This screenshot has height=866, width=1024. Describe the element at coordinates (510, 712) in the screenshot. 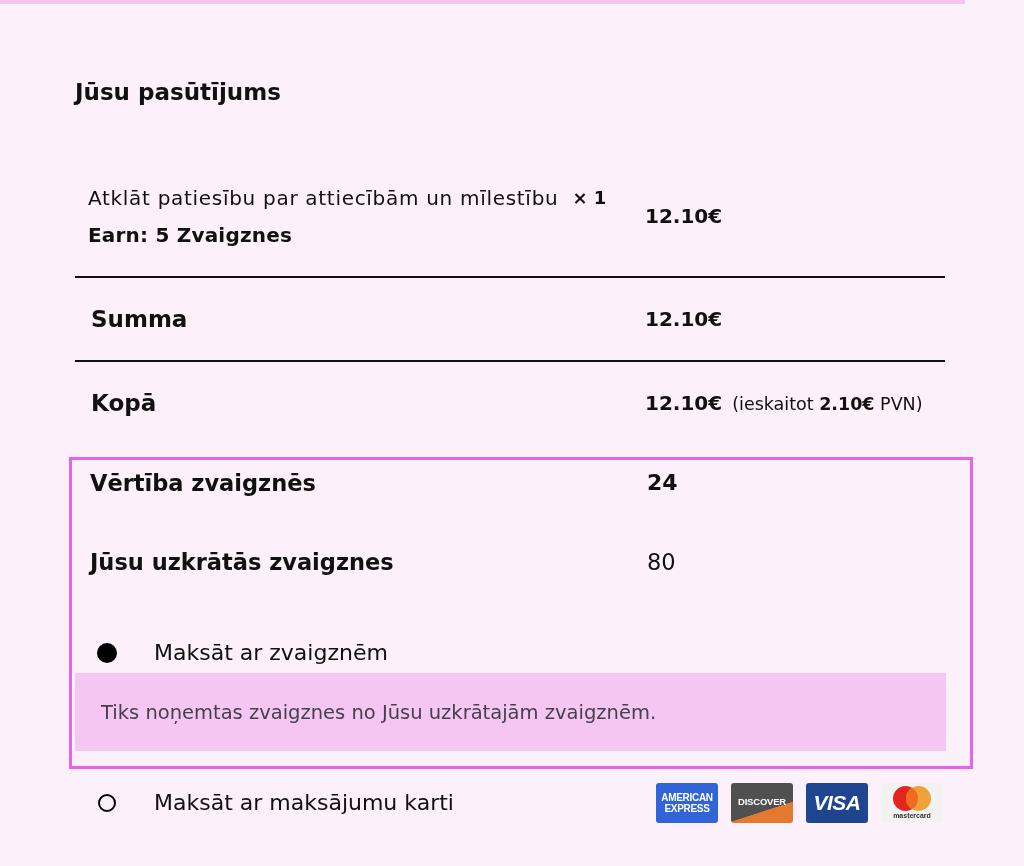

I see `info-notice: Tiks noņemtas zvaigznes no Jūsu uzkrātajām zvaigznēm.` at that location.